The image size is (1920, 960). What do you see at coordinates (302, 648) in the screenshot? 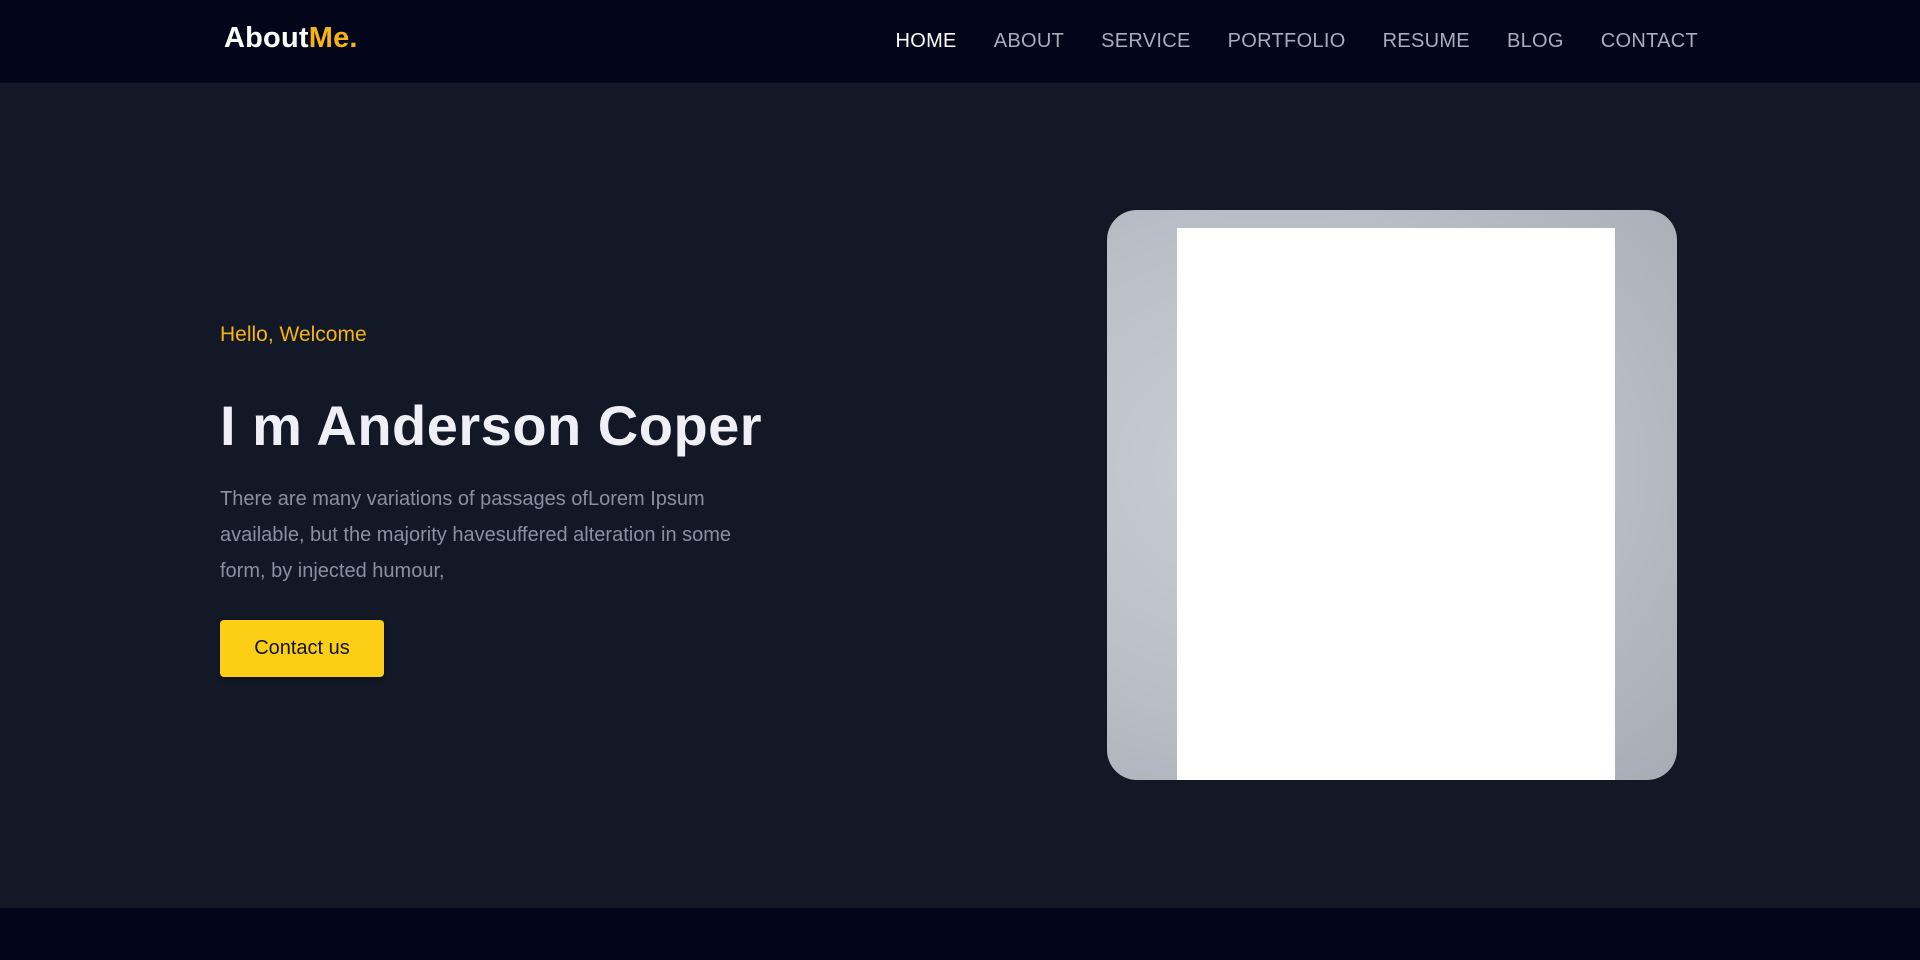
I see `contact-us-button: Contact us` at bounding box center [302, 648].